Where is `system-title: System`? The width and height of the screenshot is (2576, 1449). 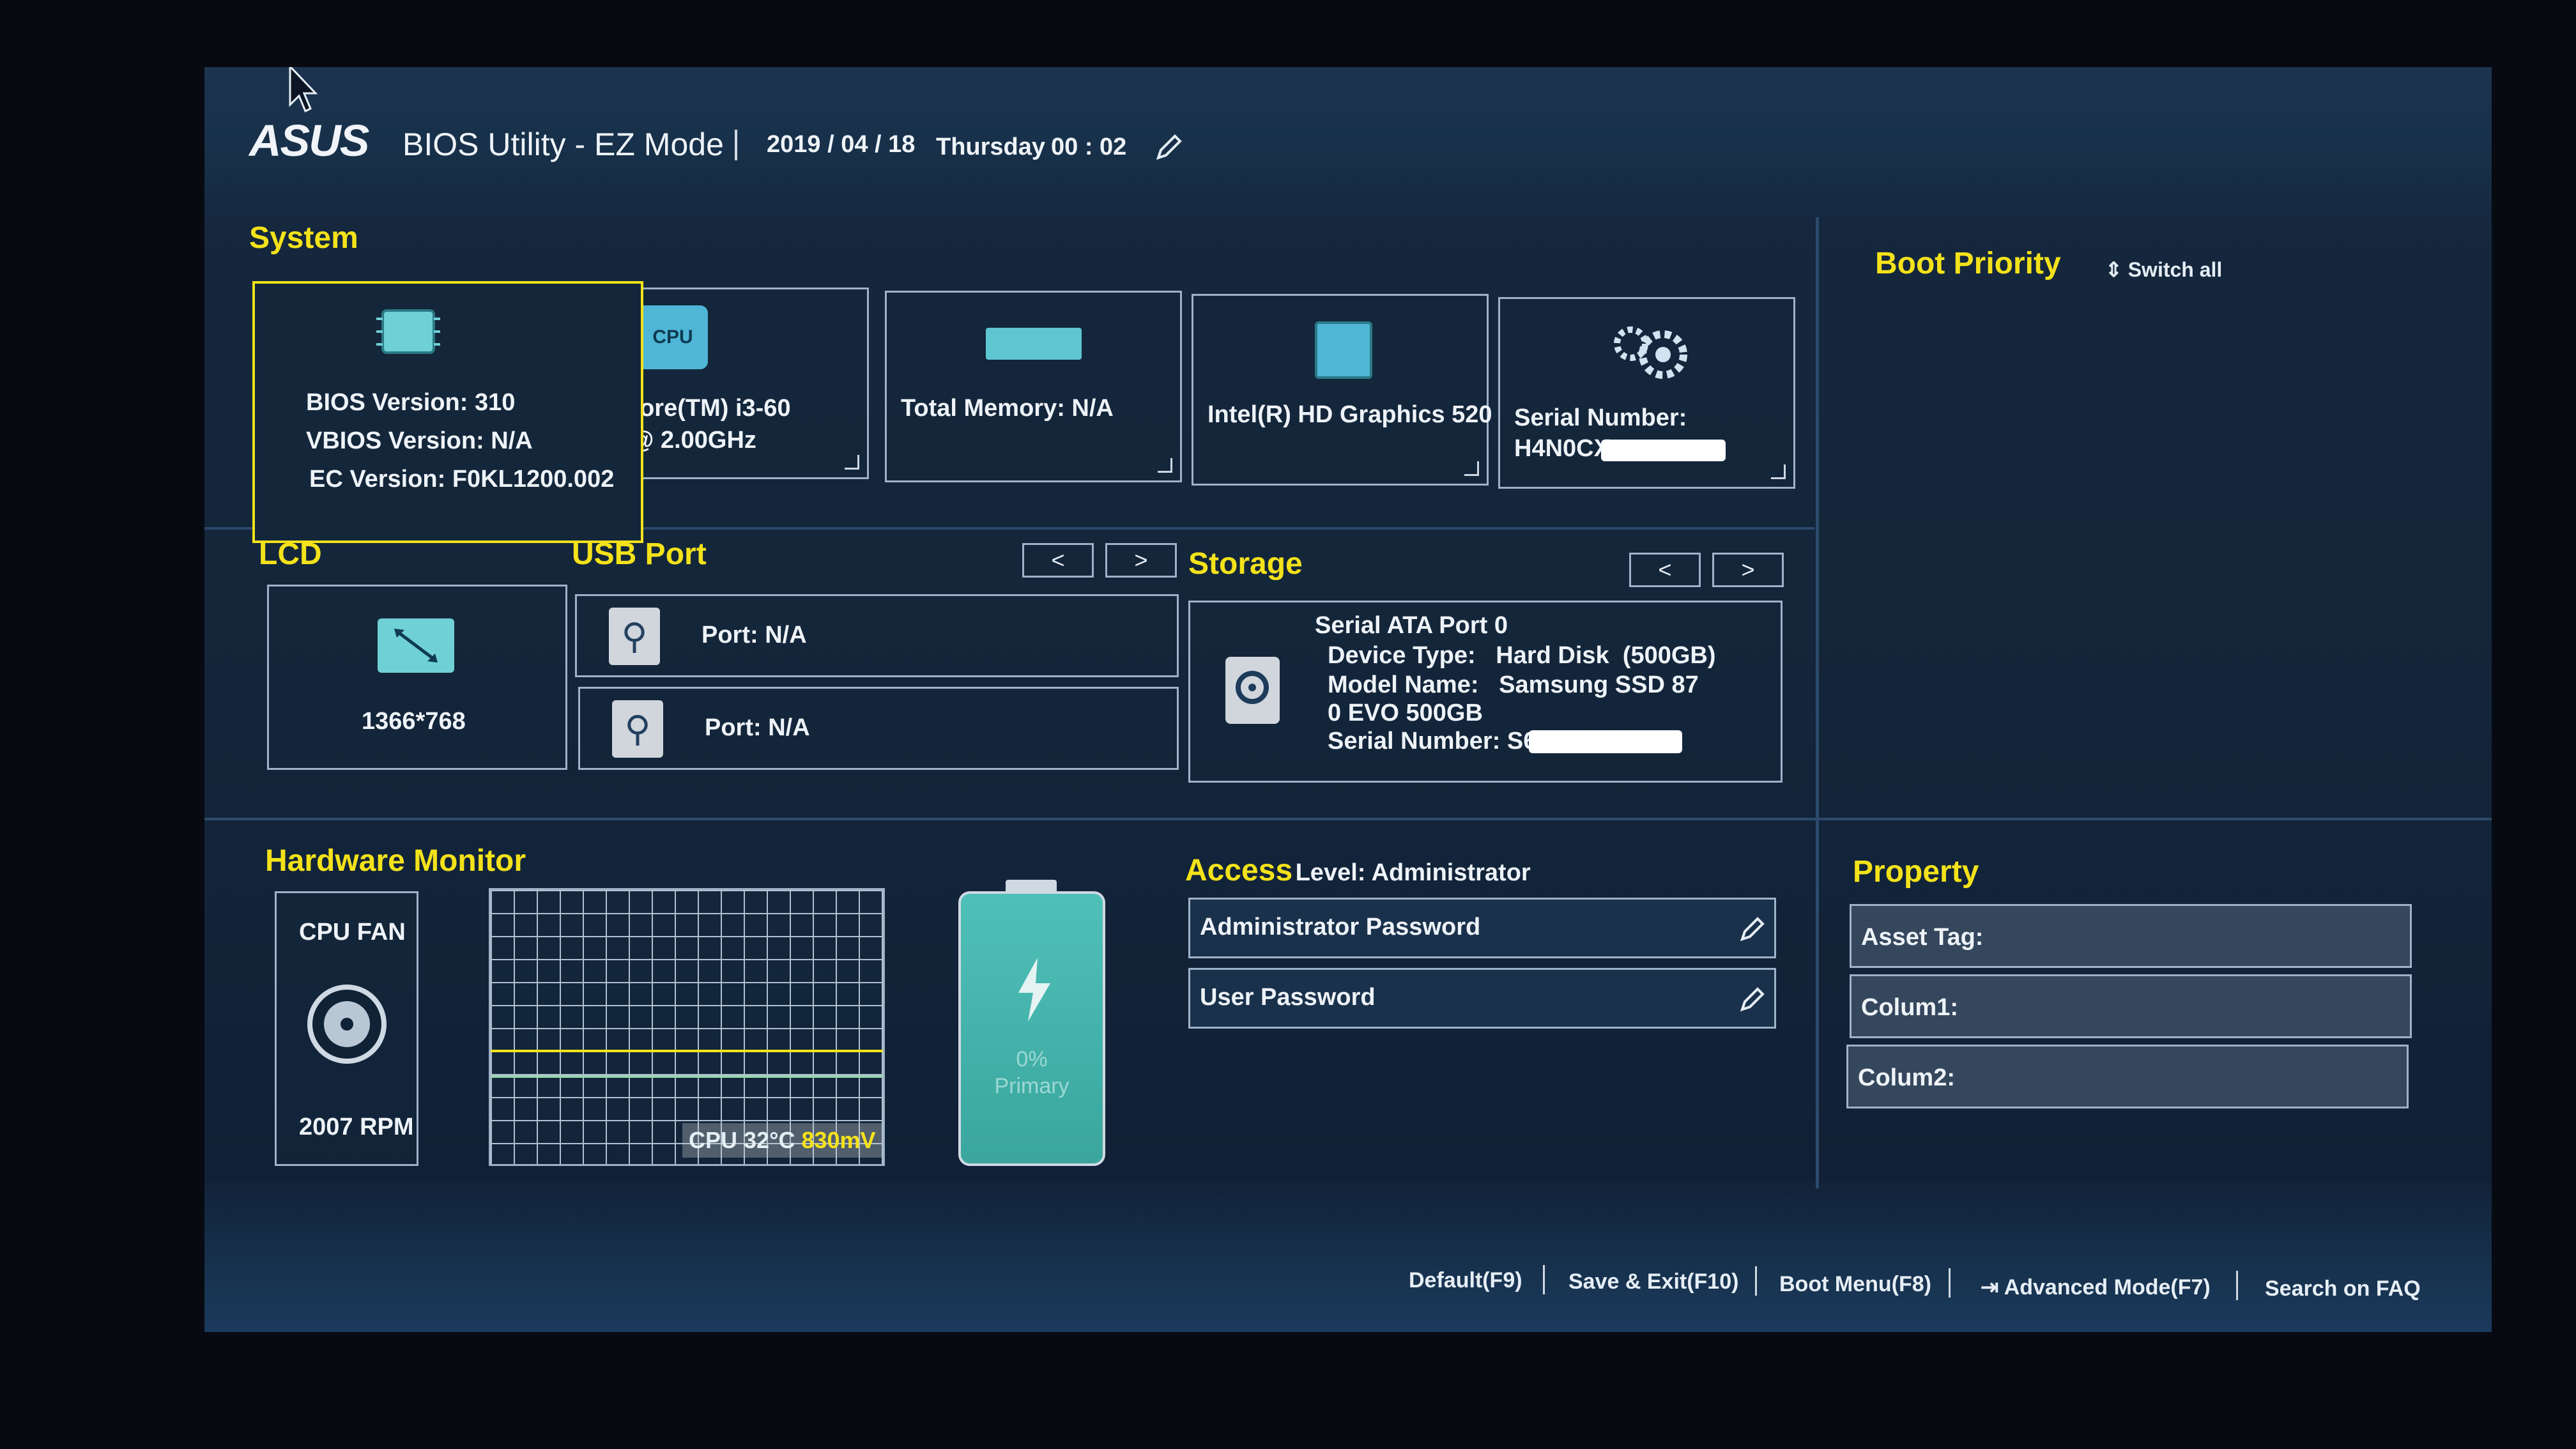 system-title: System is located at coordinates (303, 238).